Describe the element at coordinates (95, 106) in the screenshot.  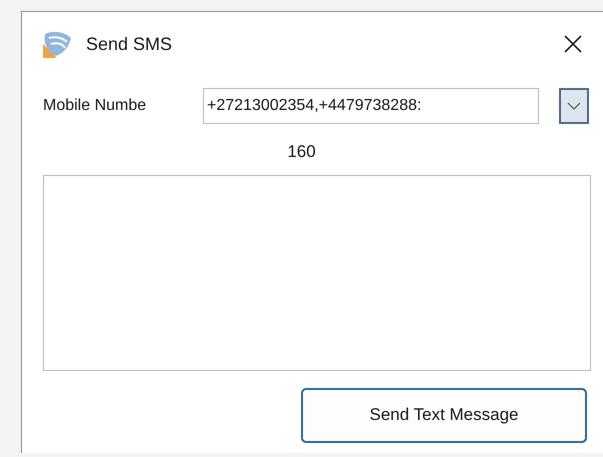
I see `mobile-number-label: Mobile Numbe` at that location.